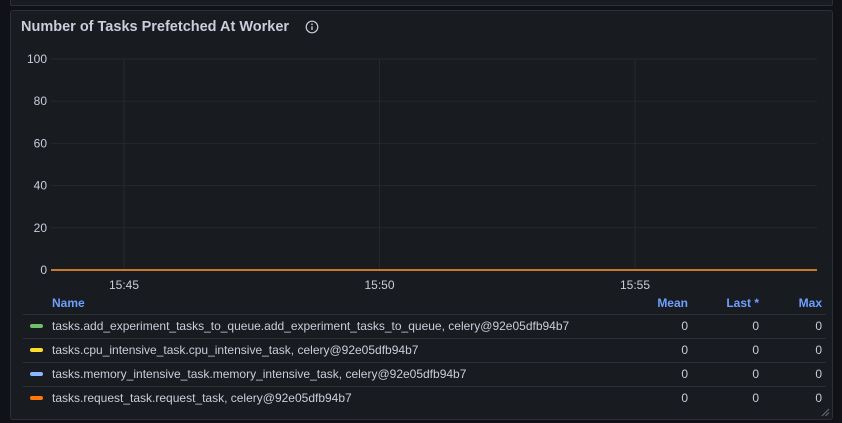 The height and width of the screenshot is (423, 842). What do you see at coordinates (41, 101) in the screenshot?
I see `y-tick-label: 80` at bounding box center [41, 101].